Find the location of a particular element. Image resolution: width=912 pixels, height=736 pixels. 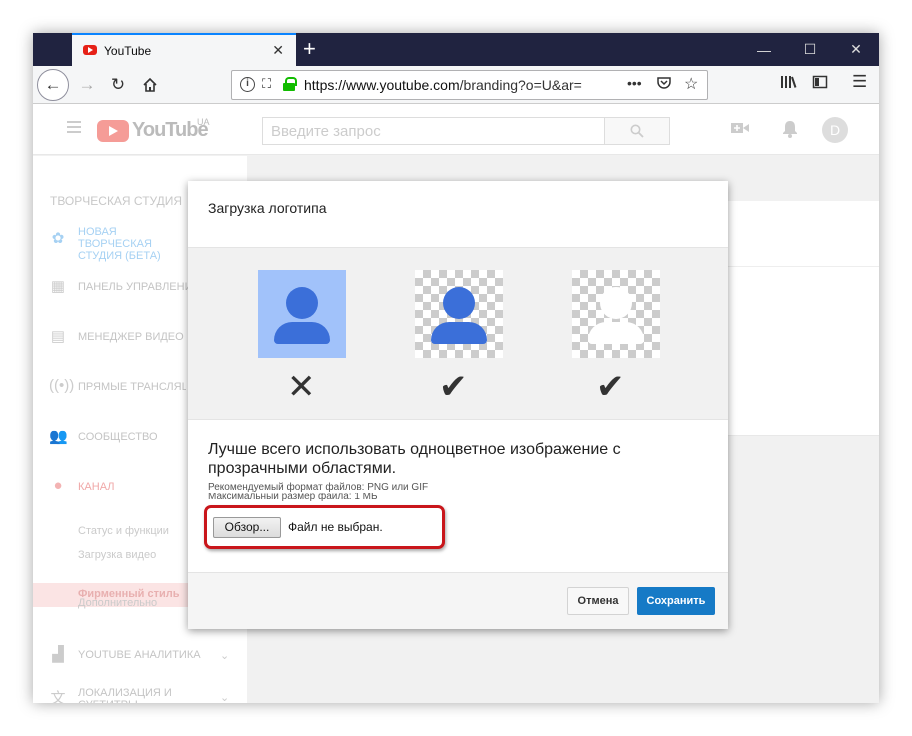

example-transparent-blue is located at coordinates (459, 314).